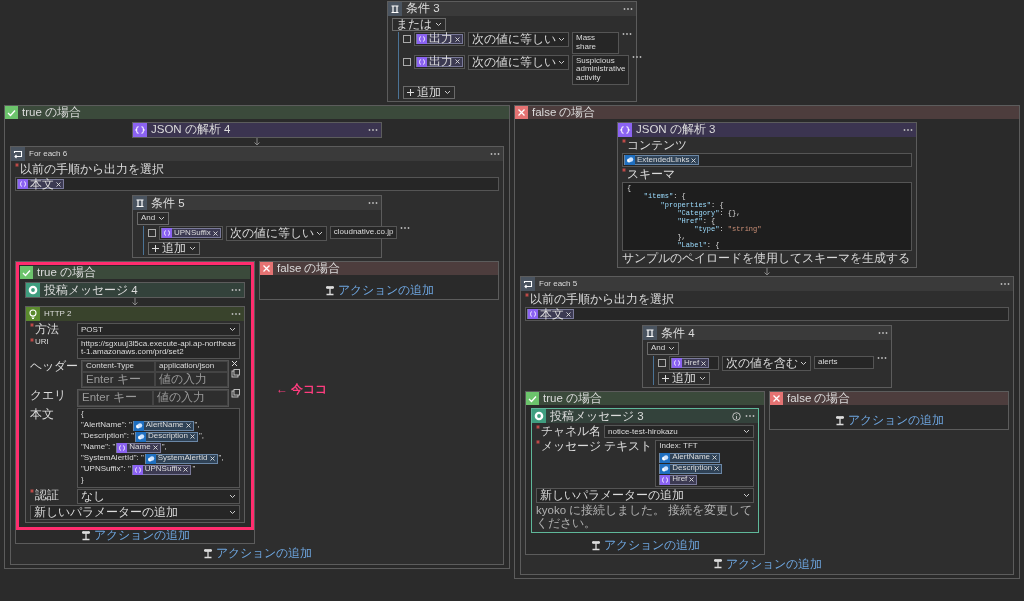 Image resolution: width=1024 pixels, height=601 pixels. I want to click on input-field: application/json, so click(191, 367).